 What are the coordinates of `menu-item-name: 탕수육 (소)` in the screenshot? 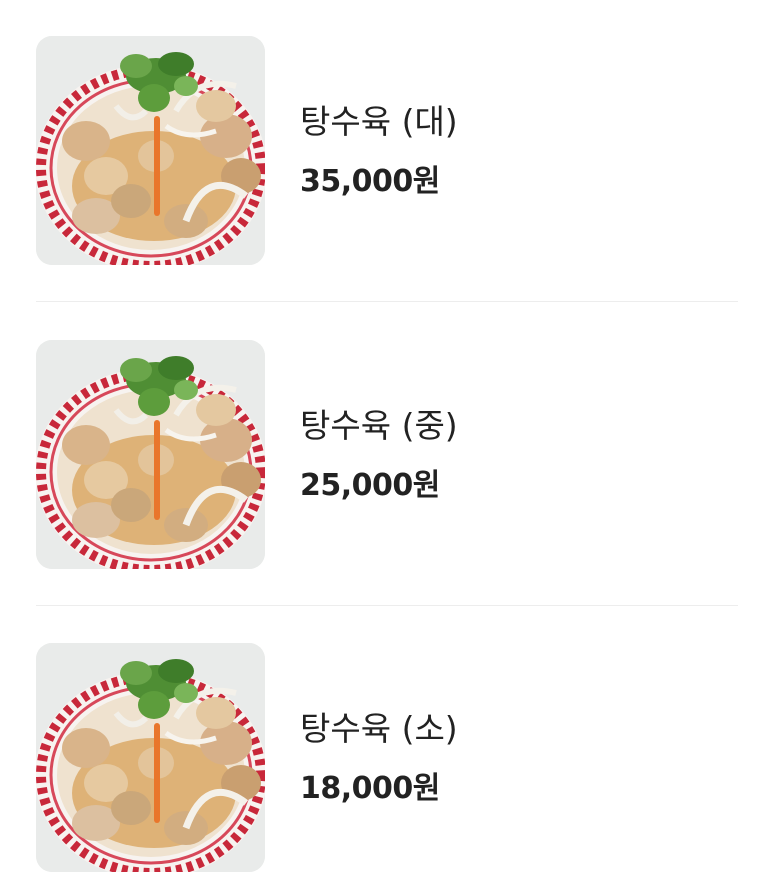 It's located at (379, 728).